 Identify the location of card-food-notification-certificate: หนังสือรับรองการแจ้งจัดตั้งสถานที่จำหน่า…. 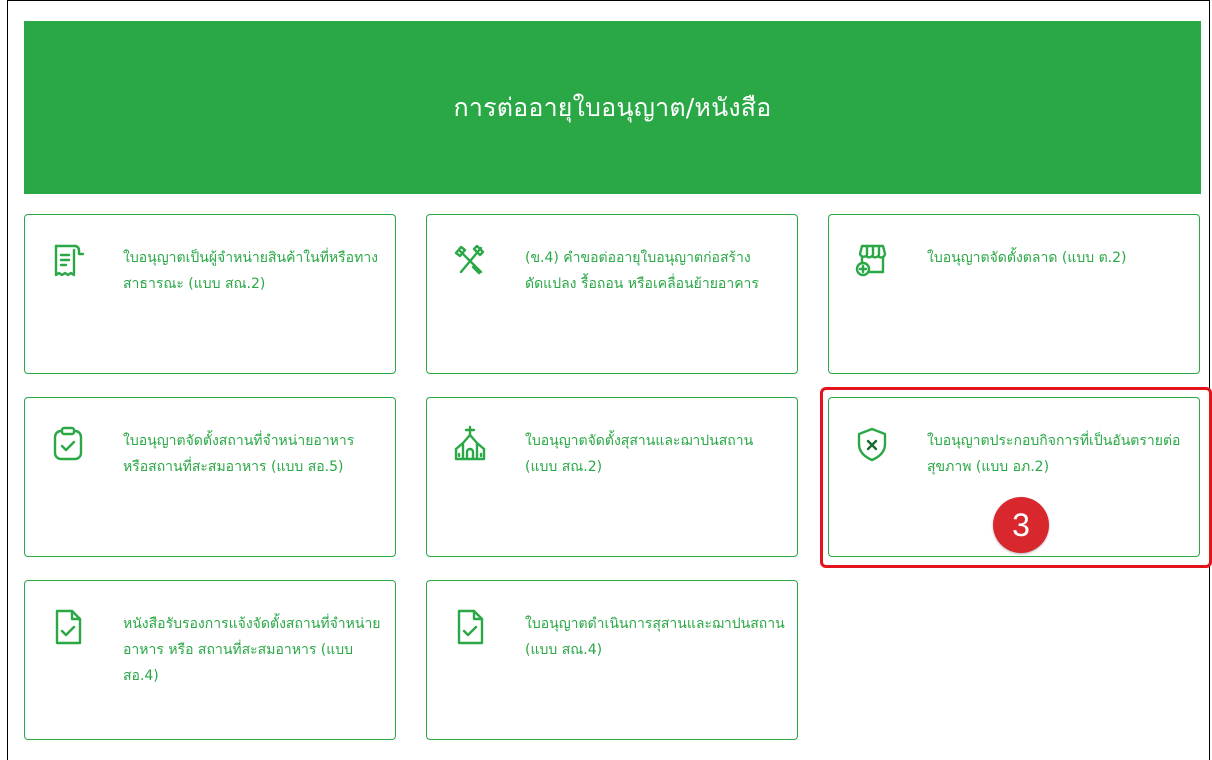
(210, 660).